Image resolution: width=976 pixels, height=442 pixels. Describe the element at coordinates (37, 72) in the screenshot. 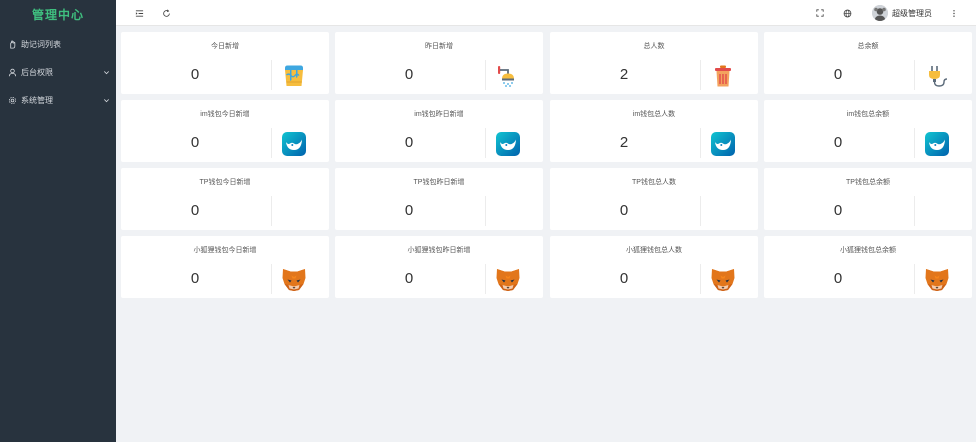

I see `sidebar-item-label: 后台权限` at that location.